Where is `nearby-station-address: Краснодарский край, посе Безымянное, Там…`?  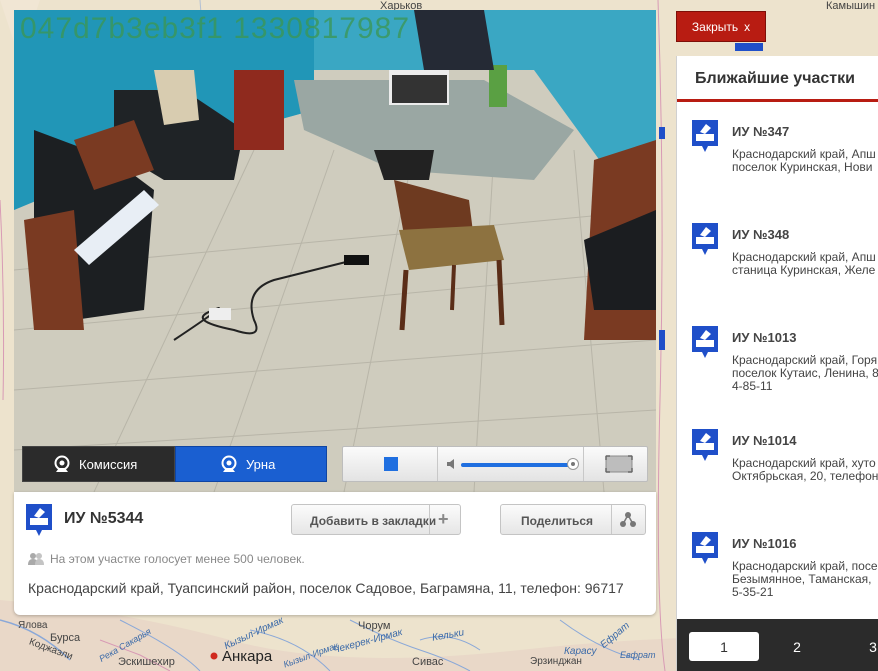 nearby-station-address: Краснодарский край, посе Безымянное, Там… is located at coordinates (805, 579).